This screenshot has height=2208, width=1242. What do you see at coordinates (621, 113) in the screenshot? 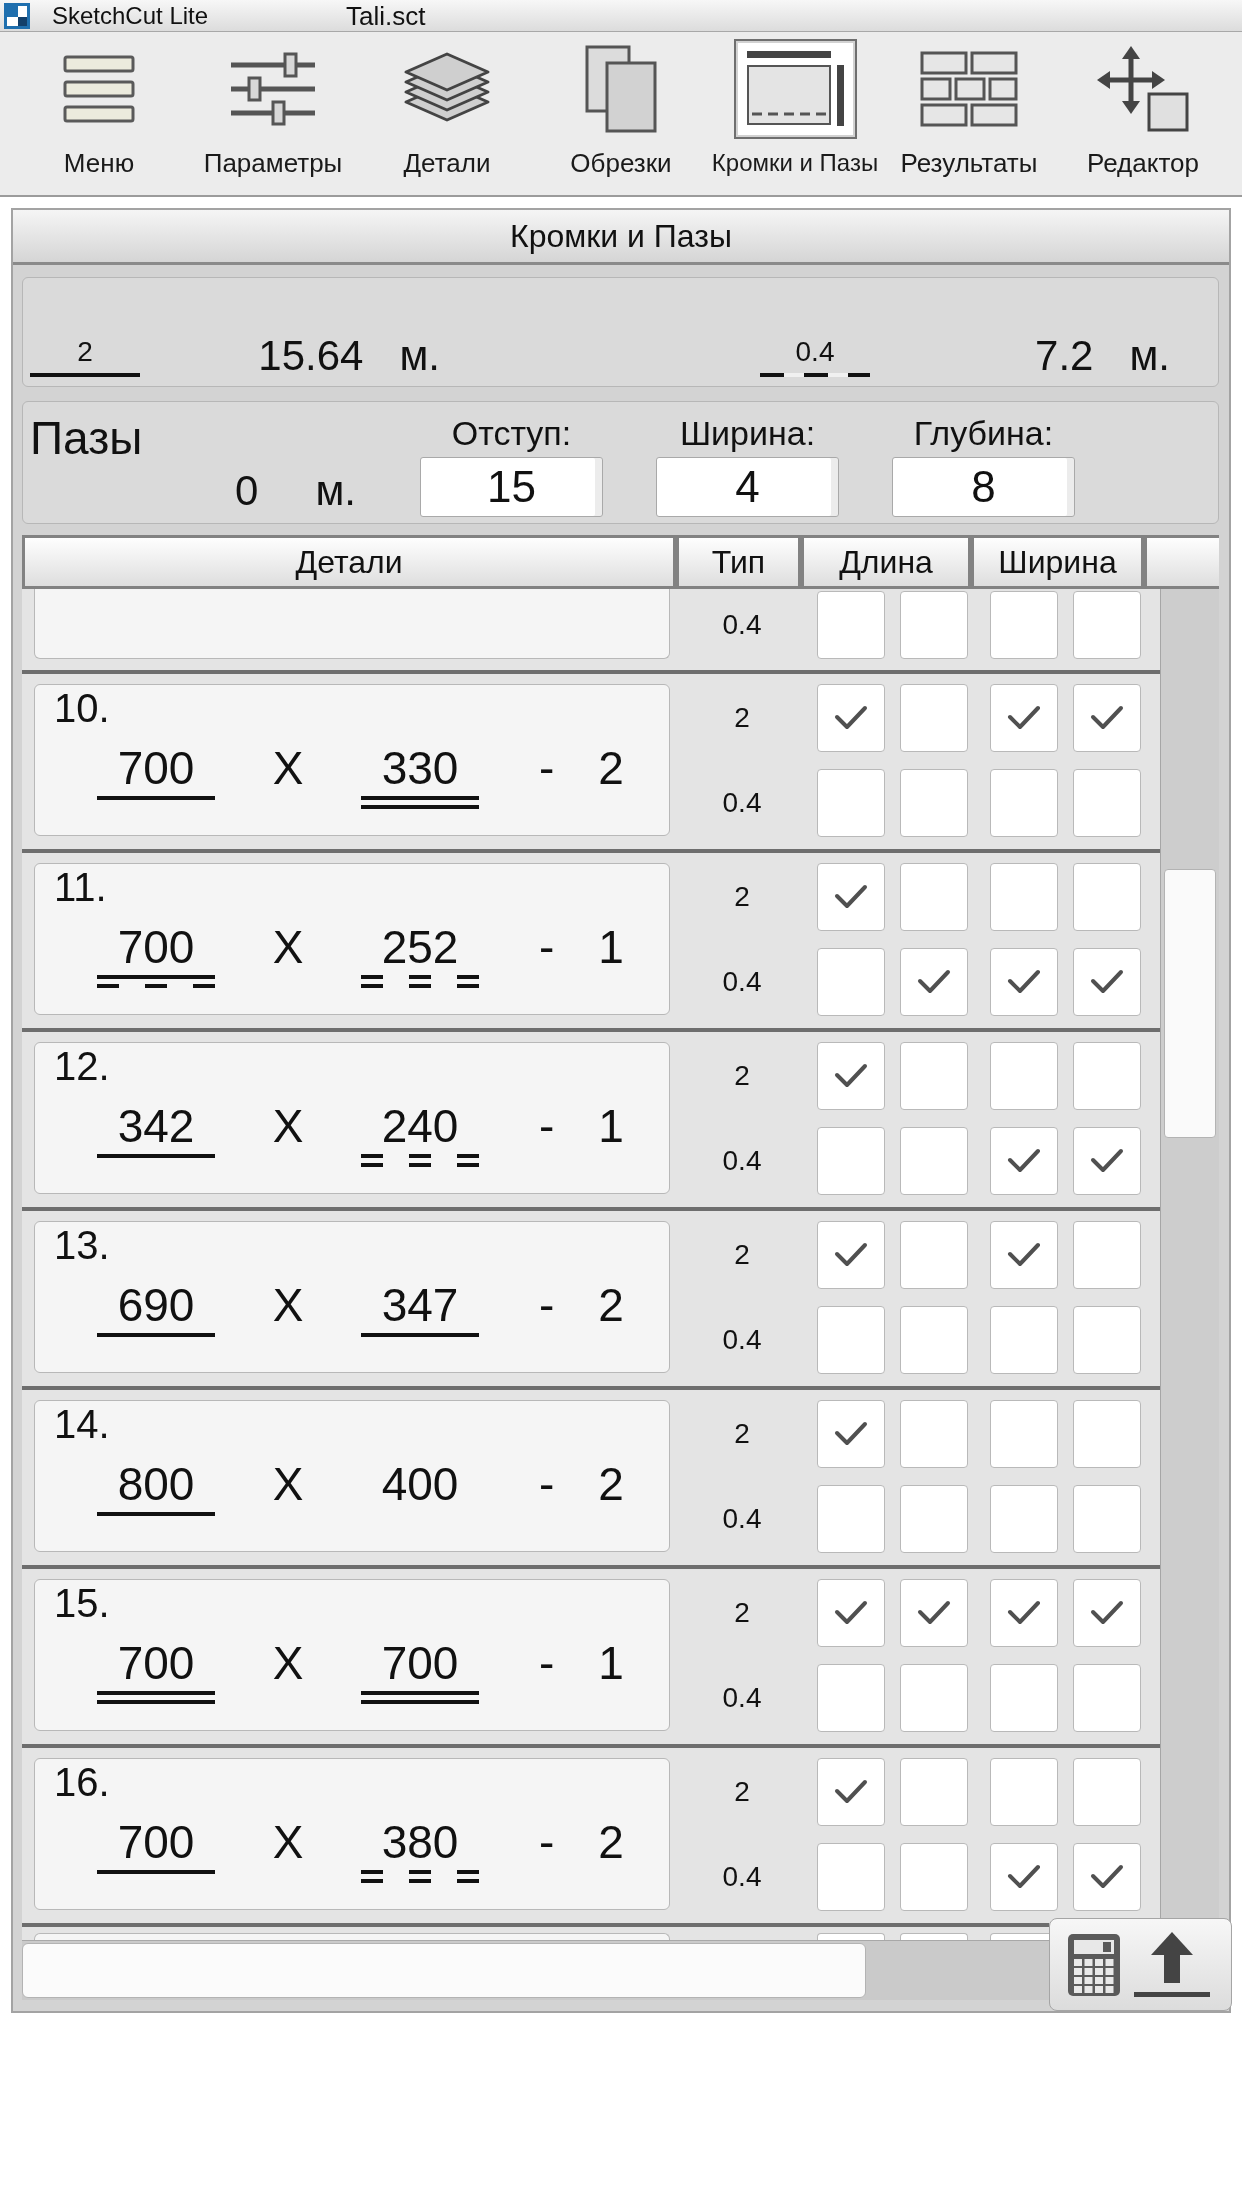
I see `toolbar-button: Обрезки` at bounding box center [621, 113].